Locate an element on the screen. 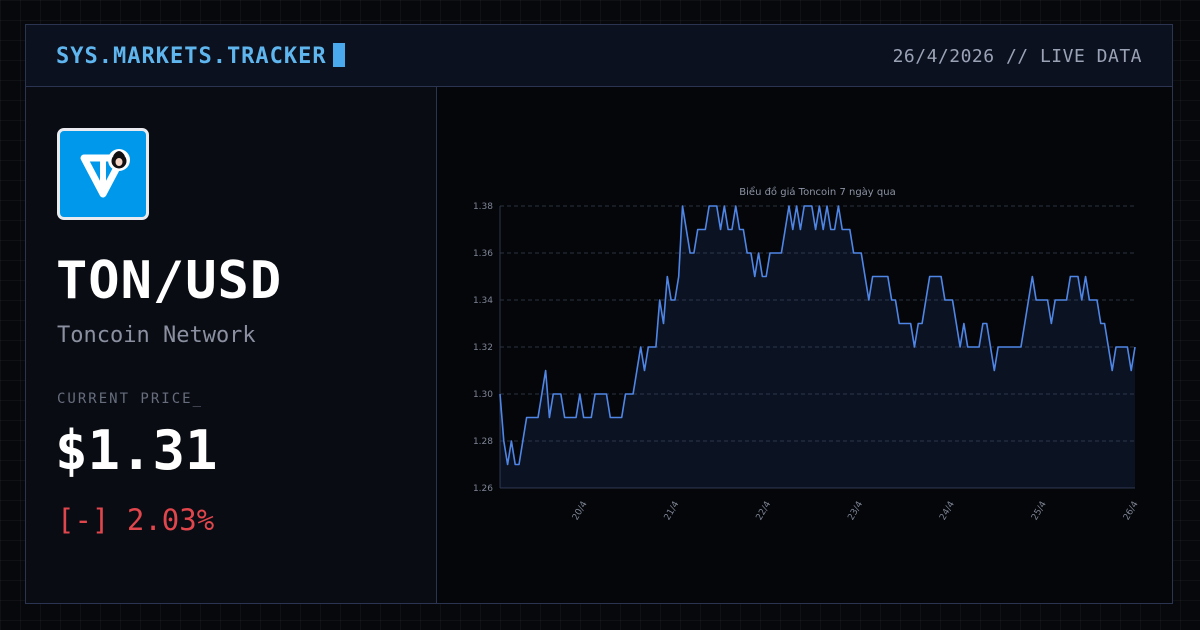 The width and height of the screenshot is (1200, 630). x-tick-label: 25/4 is located at coordinates (1039, 511).